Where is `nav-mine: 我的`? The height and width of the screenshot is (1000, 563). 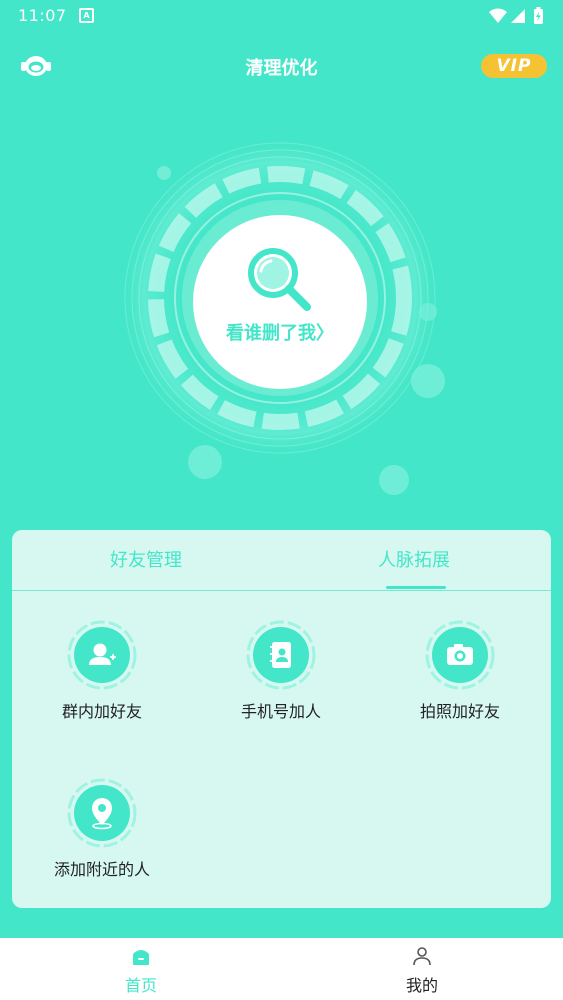
nav-mine: 我的 is located at coordinates (422, 969).